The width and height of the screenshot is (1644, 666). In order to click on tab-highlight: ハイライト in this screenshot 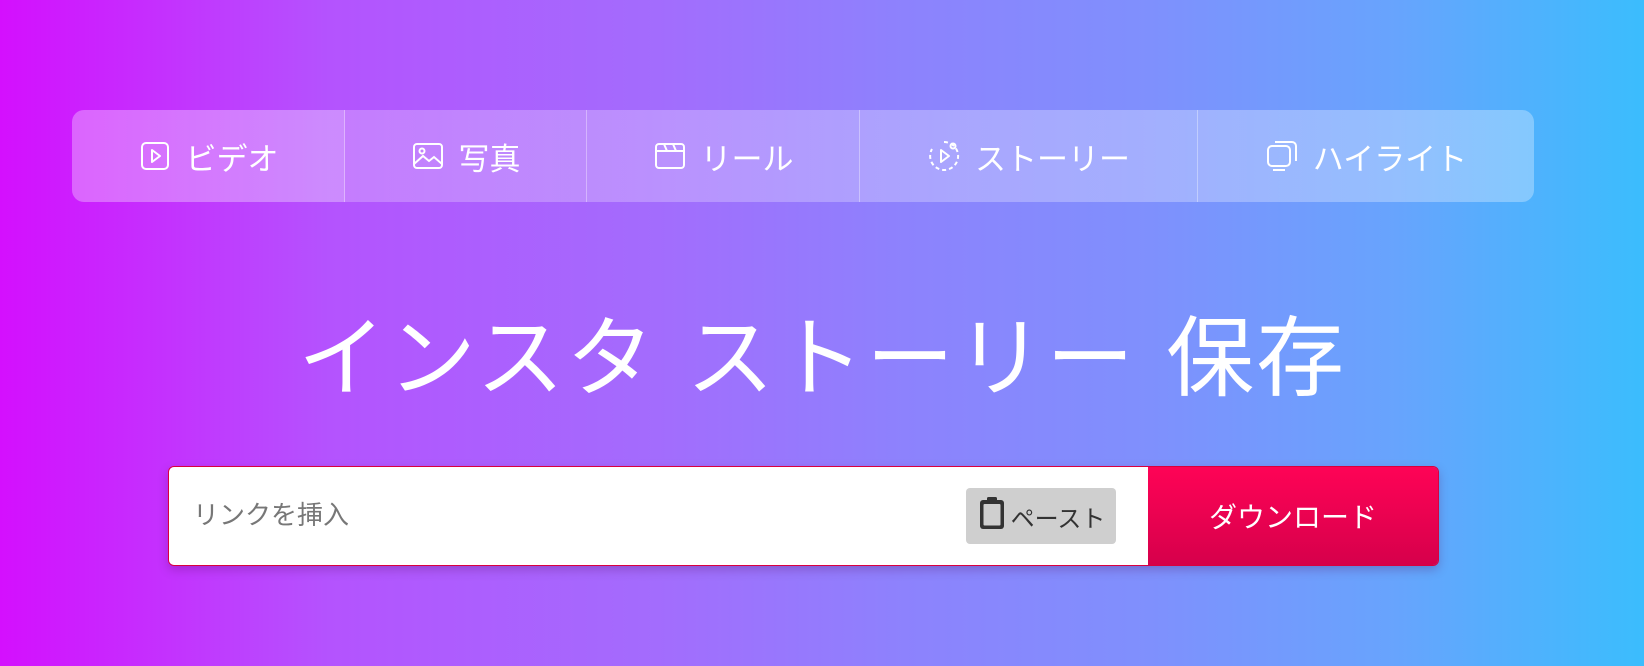, I will do `click(1366, 156)`.